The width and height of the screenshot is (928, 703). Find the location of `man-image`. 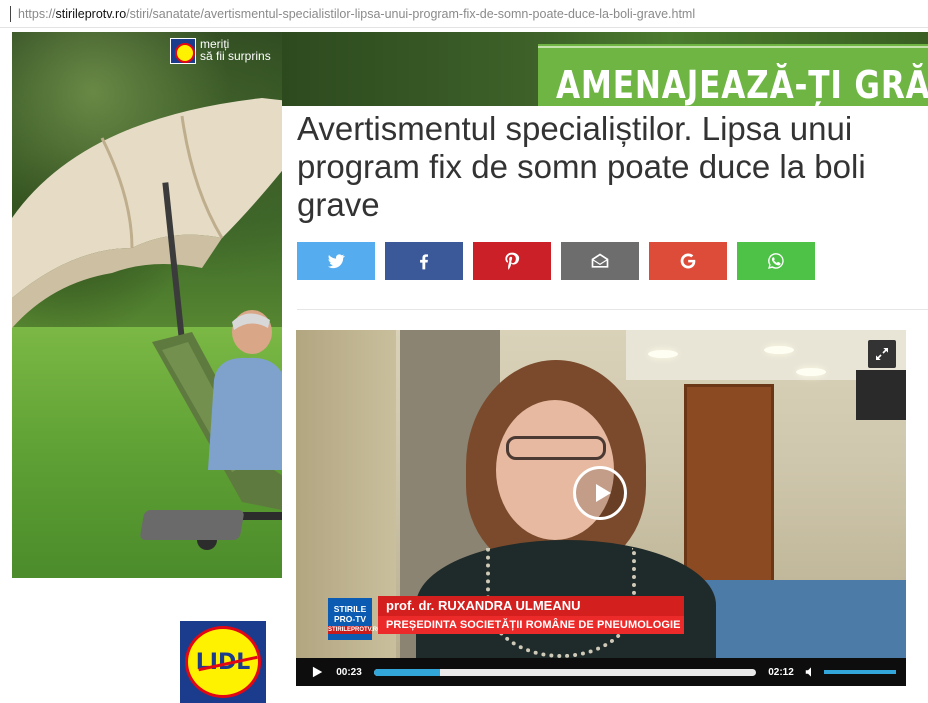

man-image is located at coordinates (245, 390).